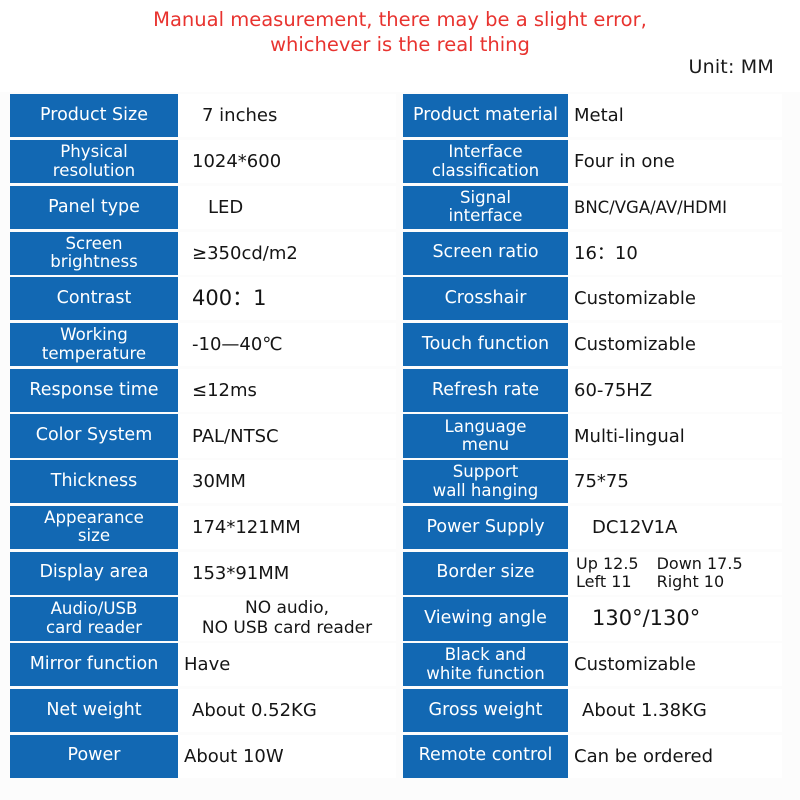  I want to click on spec-label-net-weight: Net weight, so click(94, 710).